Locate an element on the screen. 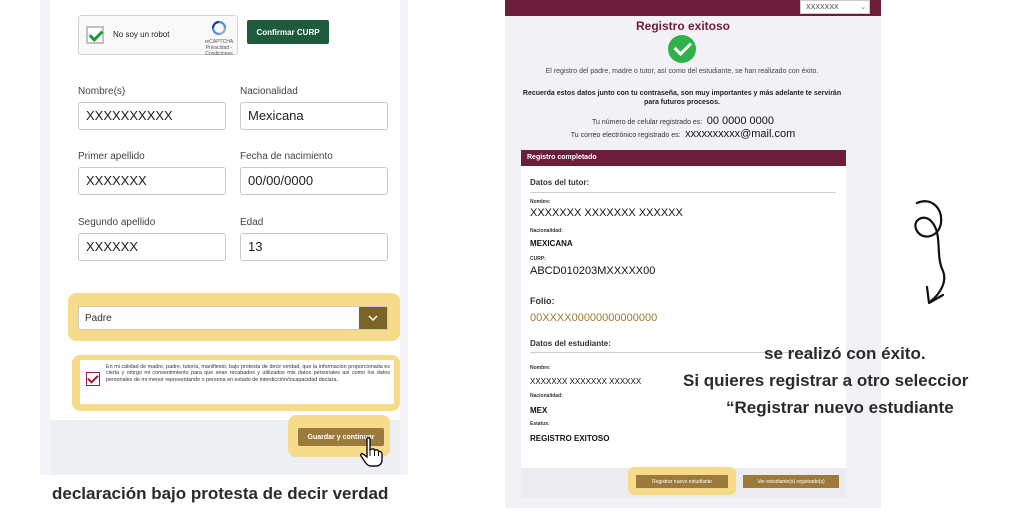 The image size is (1024, 512). student-nationality-key: Nacionalidad: is located at coordinates (546, 396).